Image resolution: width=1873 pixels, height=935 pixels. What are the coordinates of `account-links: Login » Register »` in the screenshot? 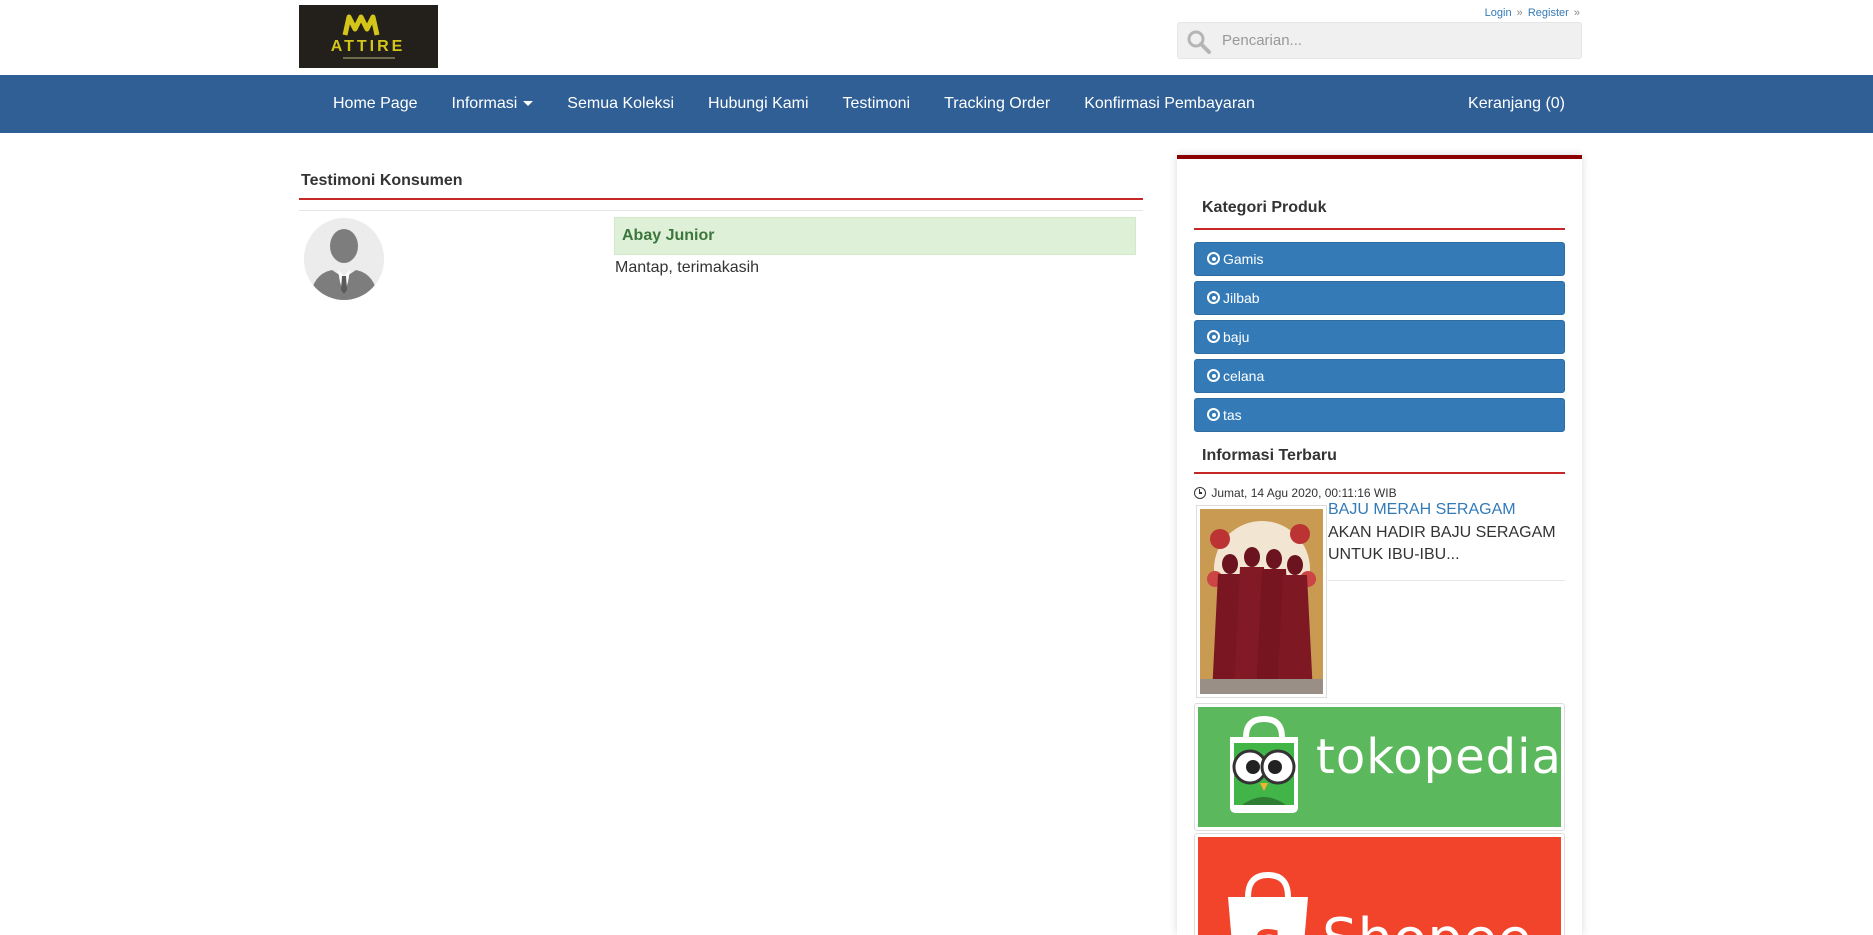 It's located at (1533, 13).